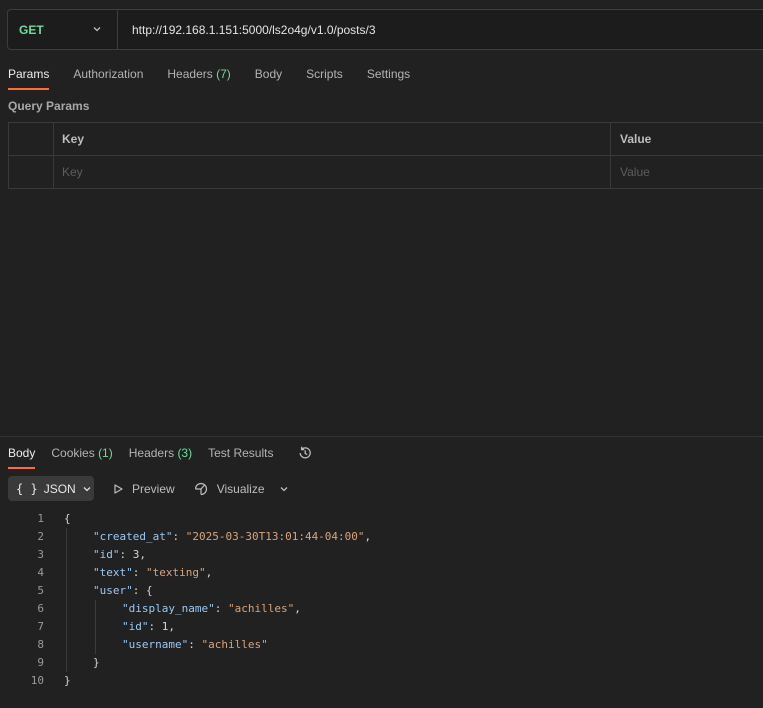 Image resolution: width=763 pixels, height=708 pixels. What do you see at coordinates (81, 457) in the screenshot?
I see `response-tab-cookies: Cookies (1)` at bounding box center [81, 457].